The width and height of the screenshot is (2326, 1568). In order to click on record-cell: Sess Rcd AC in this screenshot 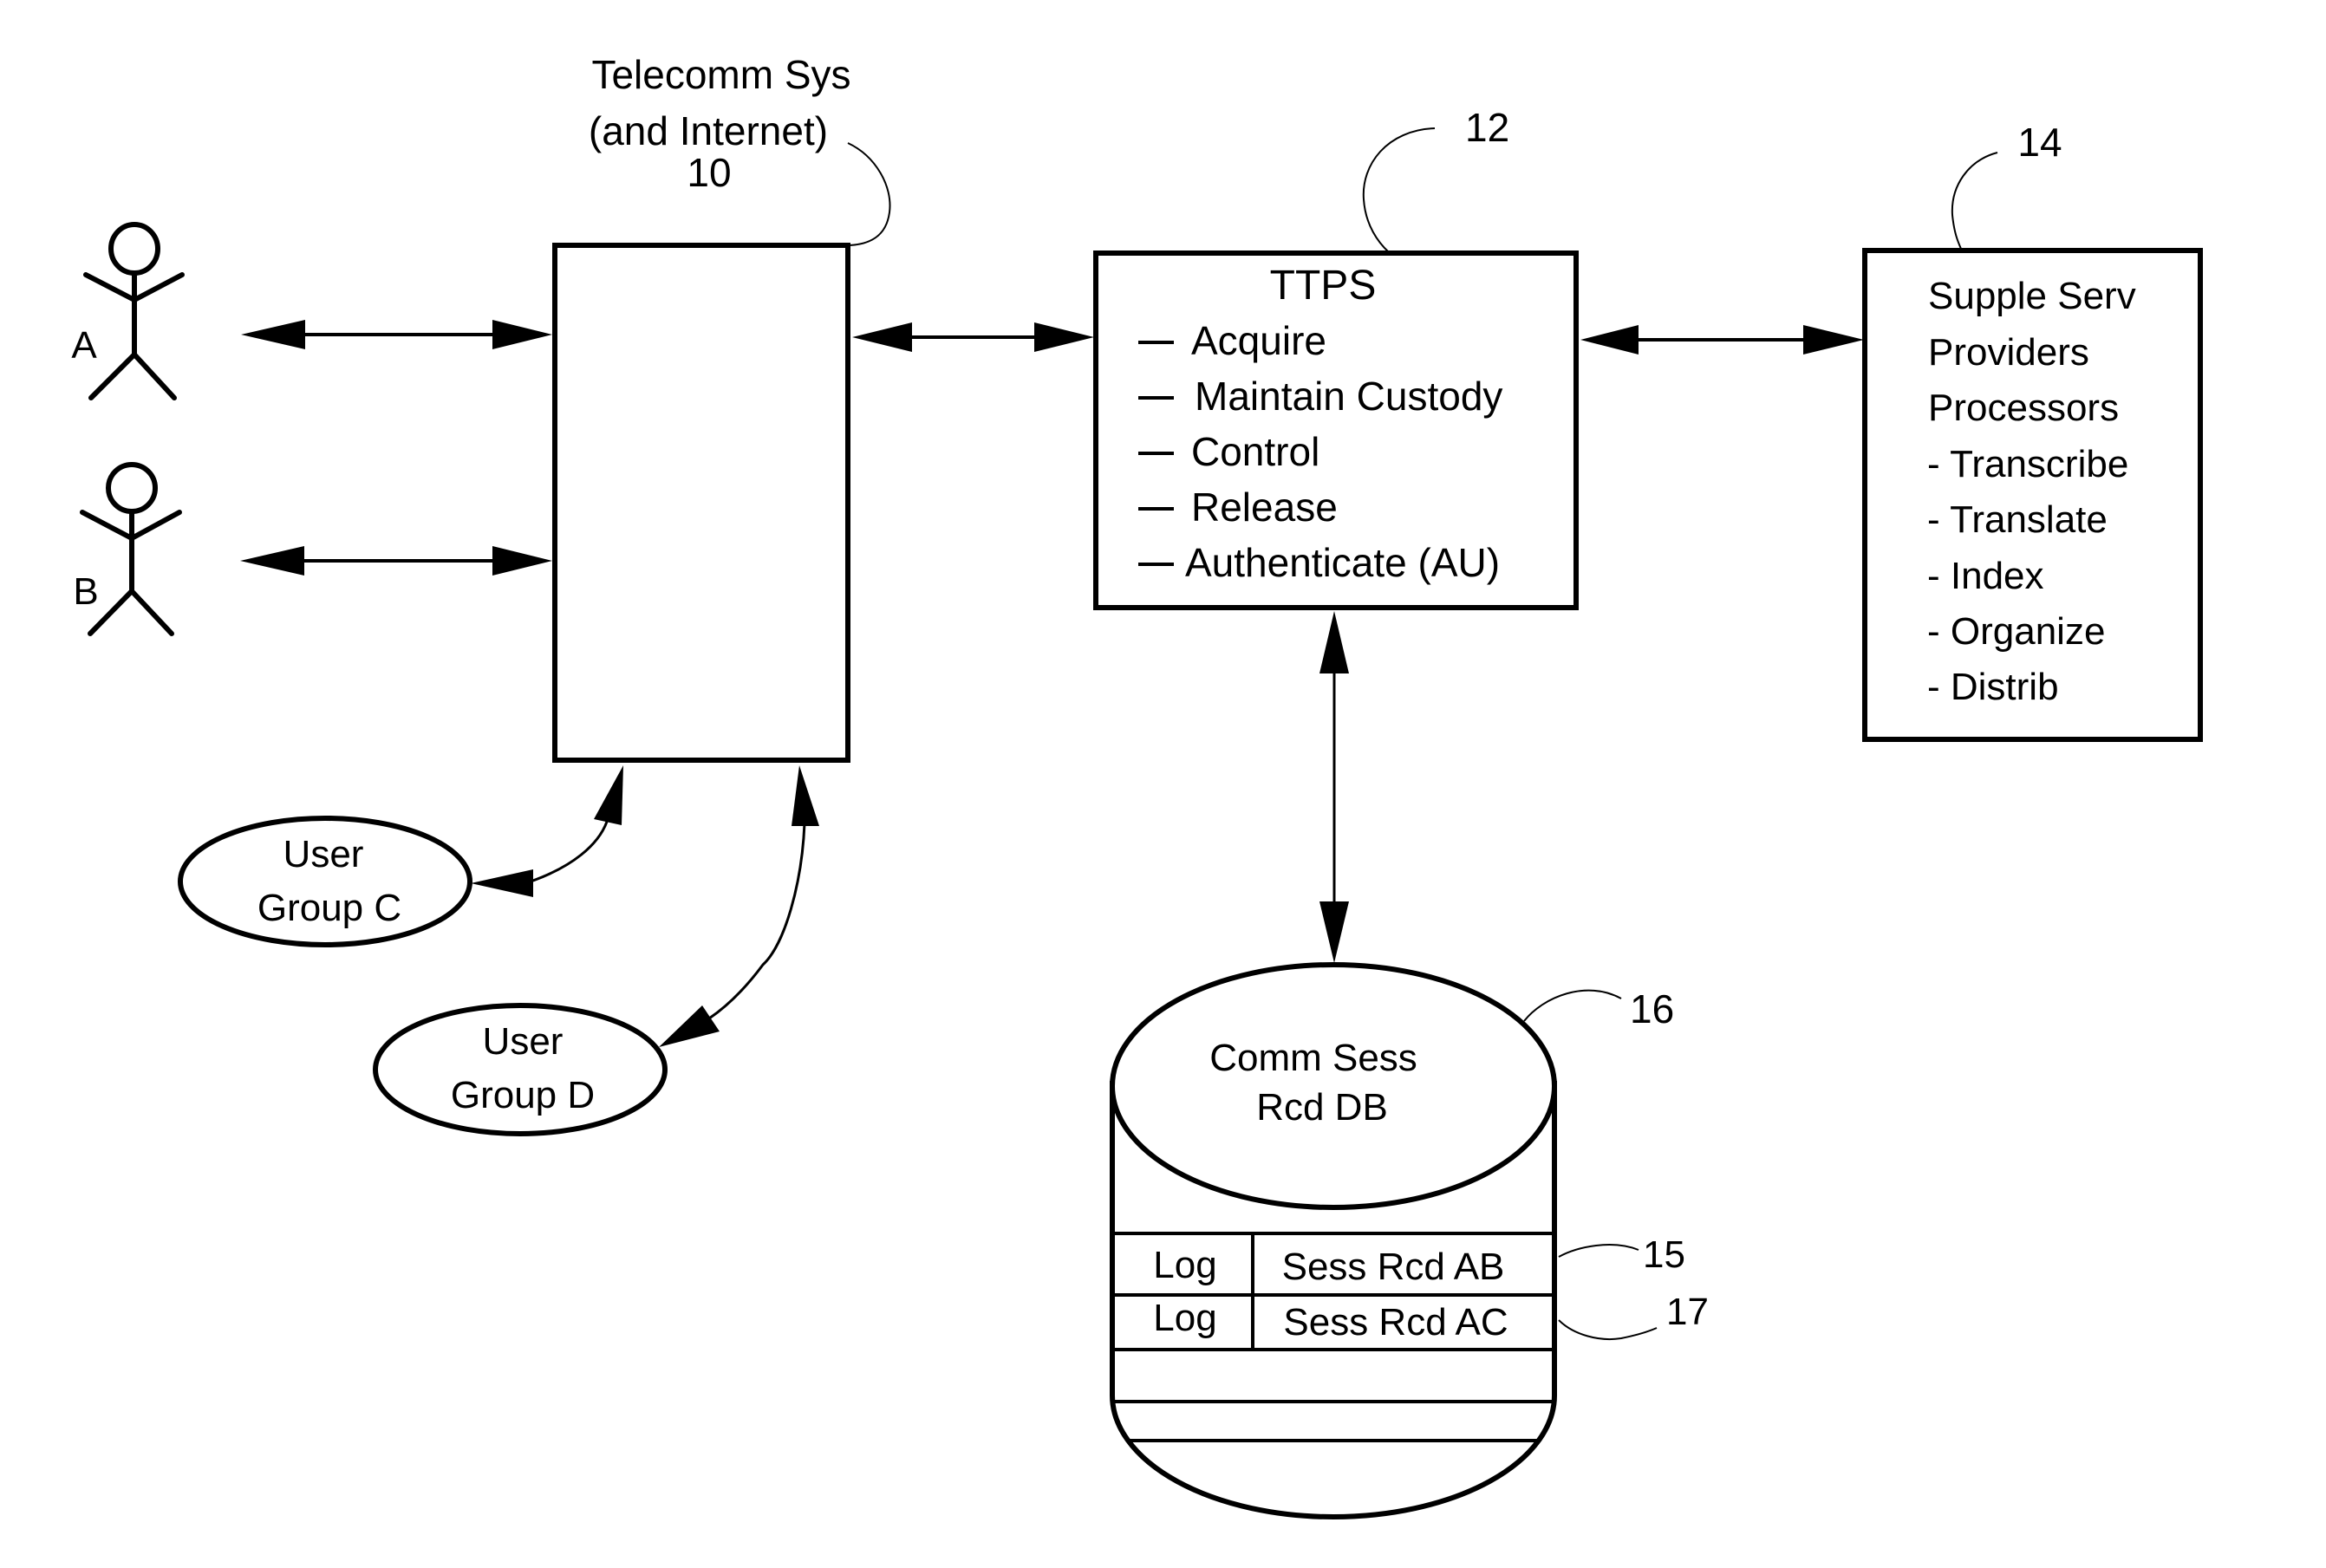, I will do `click(1395, 1322)`.